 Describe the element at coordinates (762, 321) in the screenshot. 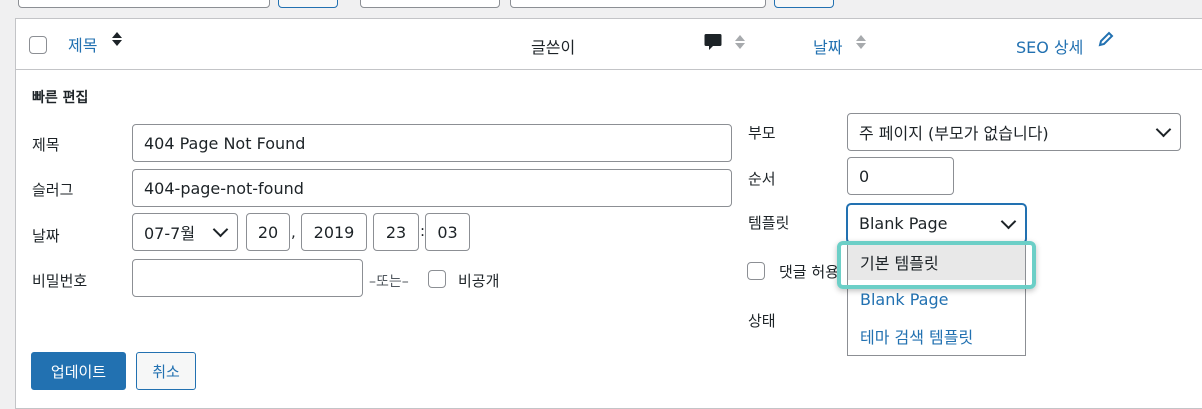

I see `status-label: 상태` at that location.